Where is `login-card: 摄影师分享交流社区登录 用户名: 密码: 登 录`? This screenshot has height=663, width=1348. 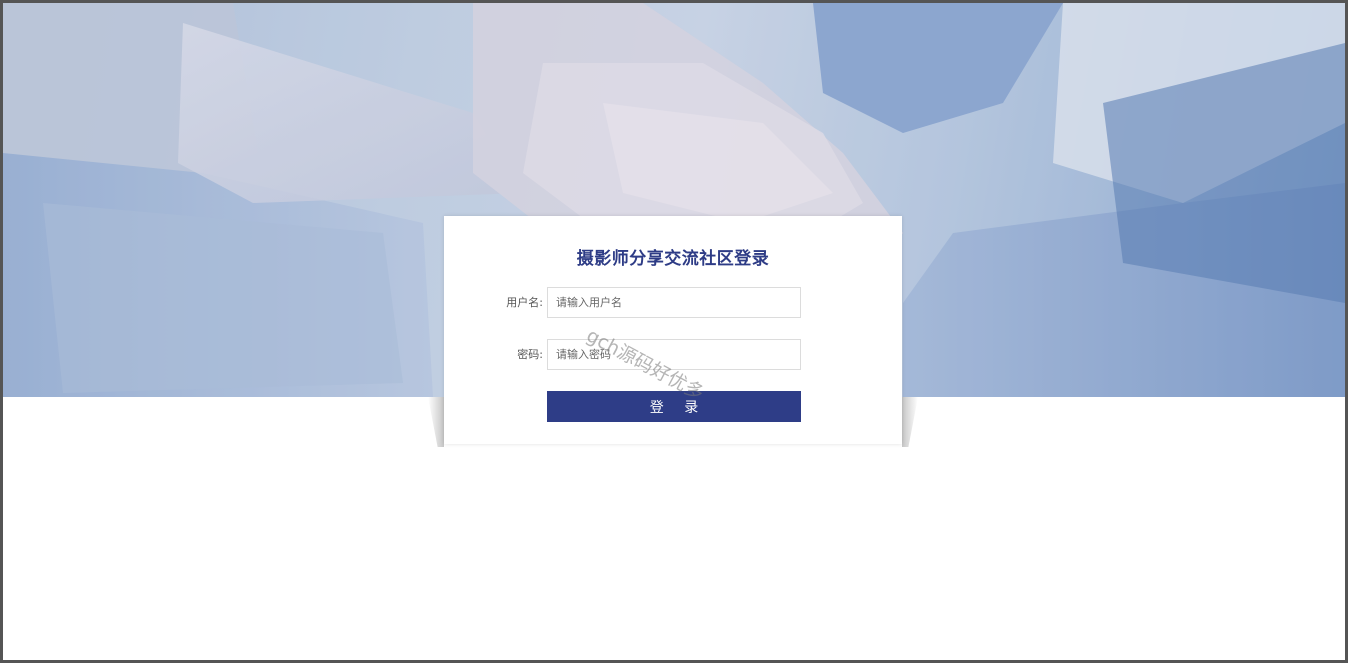 login-card: 摄影师分享交流社区登录 用户名: 密码: 登 录 is located at coordinates (673, 330).